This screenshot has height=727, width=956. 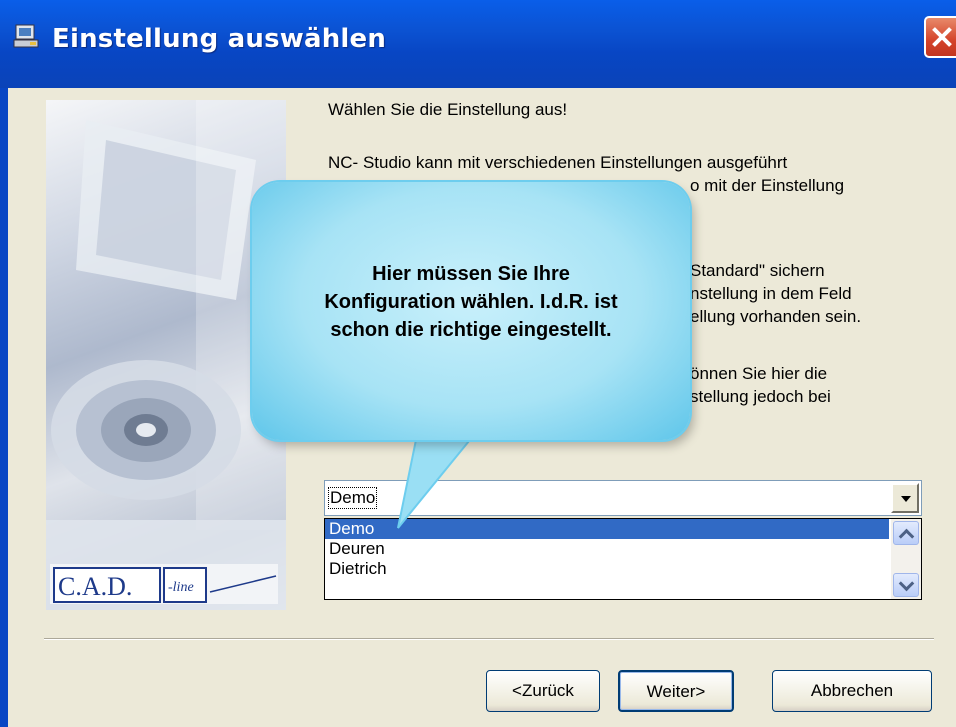 What do you see at coordinates (757, 270) in the screenshot?
I see `instruction-text: Standard" sichern` at bounding box center [757, 270].